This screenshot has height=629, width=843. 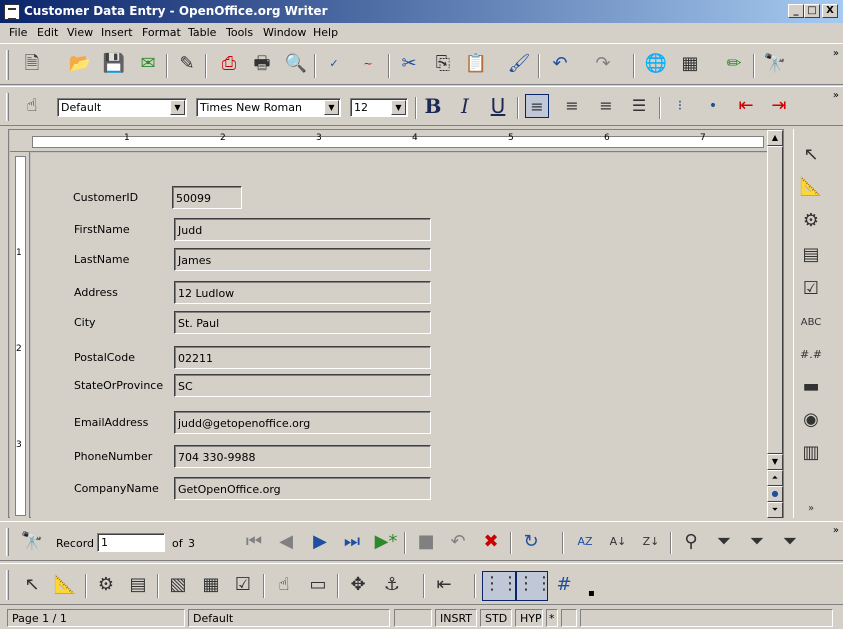 What do you see at coordinates (202, 32) in the screenshot?
I see `menu-table: Table` at bounding box center [202, 32].